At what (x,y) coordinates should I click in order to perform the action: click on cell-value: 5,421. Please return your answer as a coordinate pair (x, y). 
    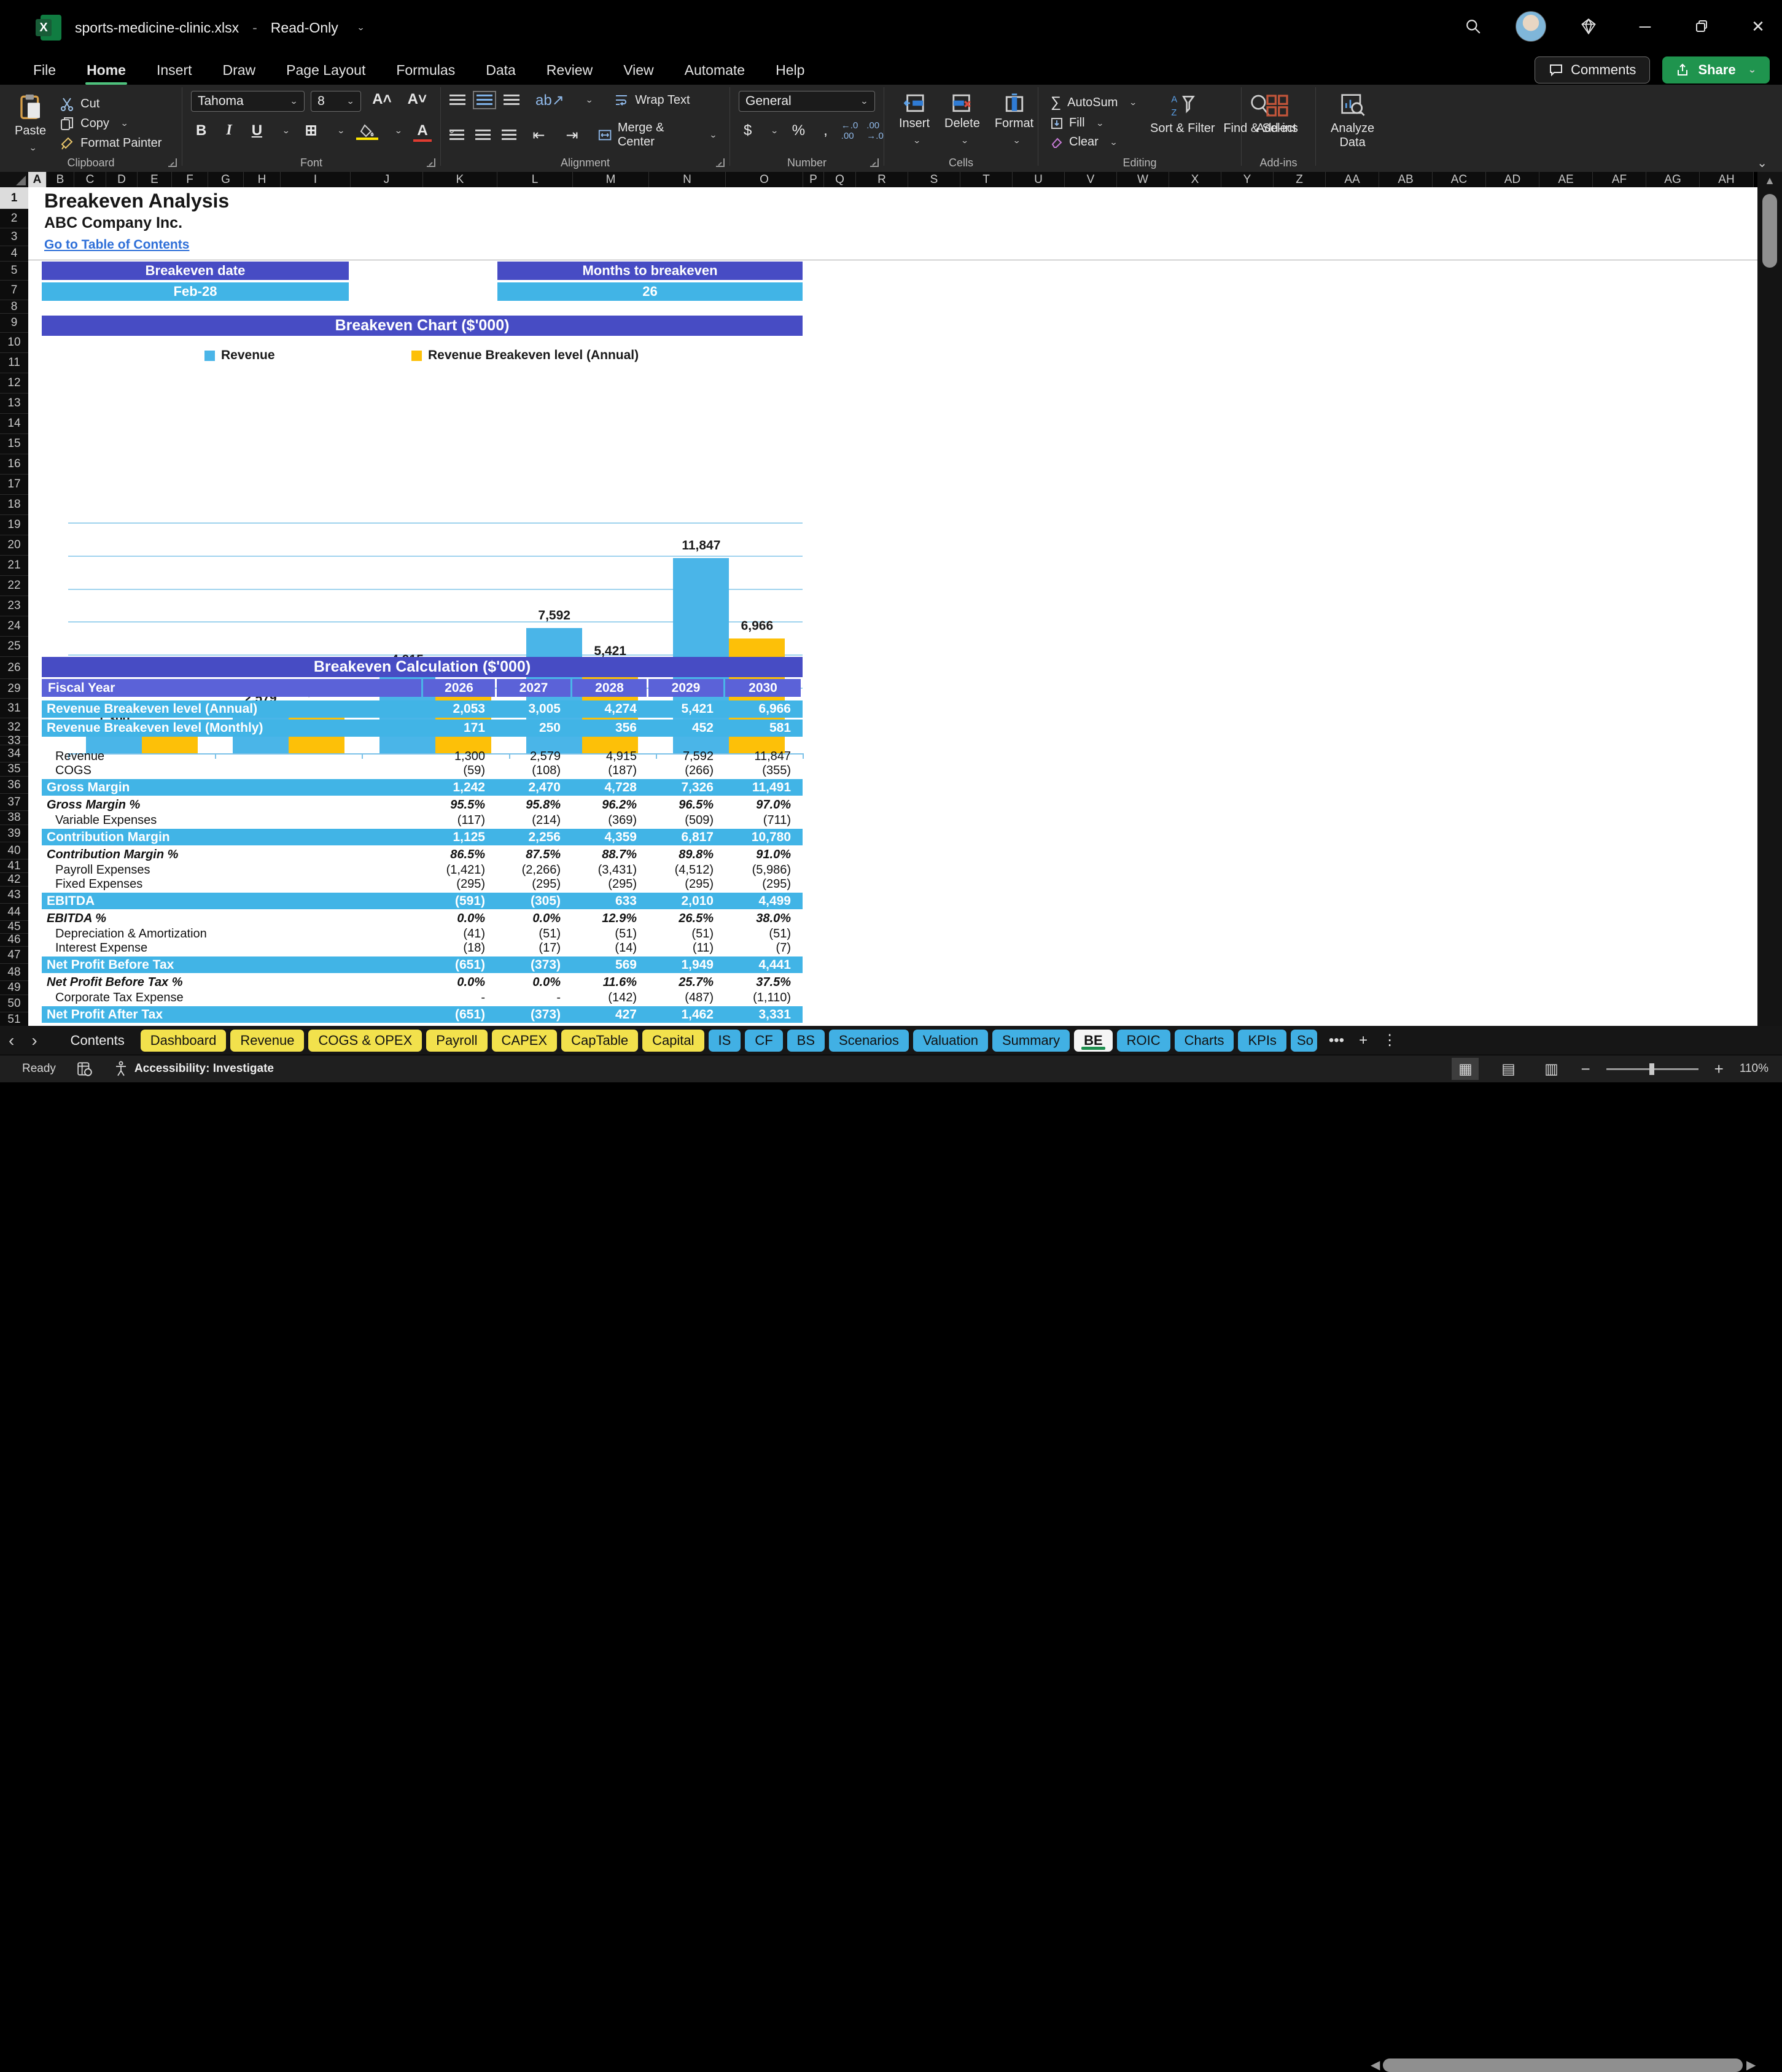
    Looking at the image, I should click on (684, 709).